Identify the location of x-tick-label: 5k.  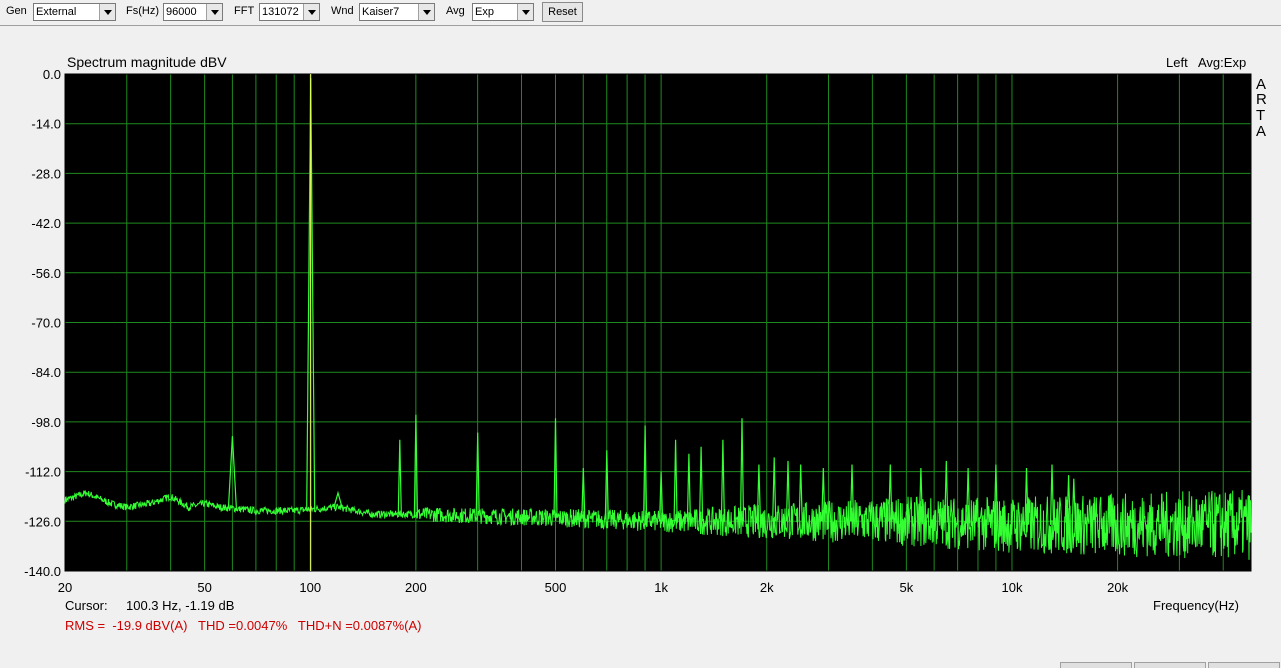
(906, 587).